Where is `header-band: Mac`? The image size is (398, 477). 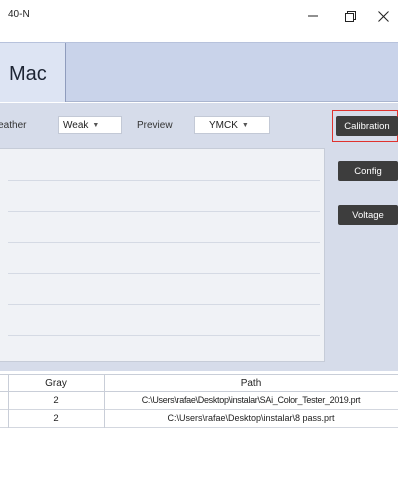
header-band: Mac is located at coordinates (199, 72).